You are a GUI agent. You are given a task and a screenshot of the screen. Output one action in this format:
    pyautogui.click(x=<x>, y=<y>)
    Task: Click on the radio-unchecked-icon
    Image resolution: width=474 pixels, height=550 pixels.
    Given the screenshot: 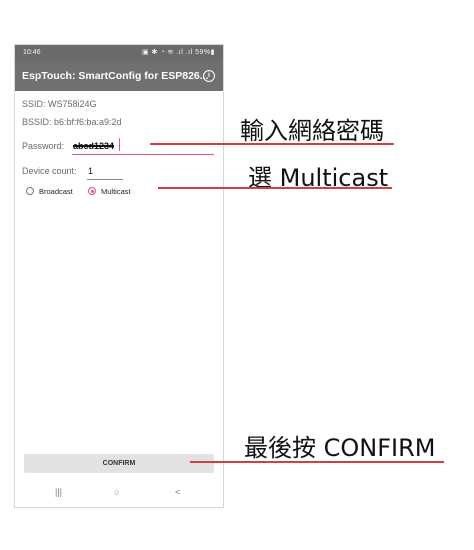 What is the action you would take?
    pyautogui.click(x=30, y=191)
    